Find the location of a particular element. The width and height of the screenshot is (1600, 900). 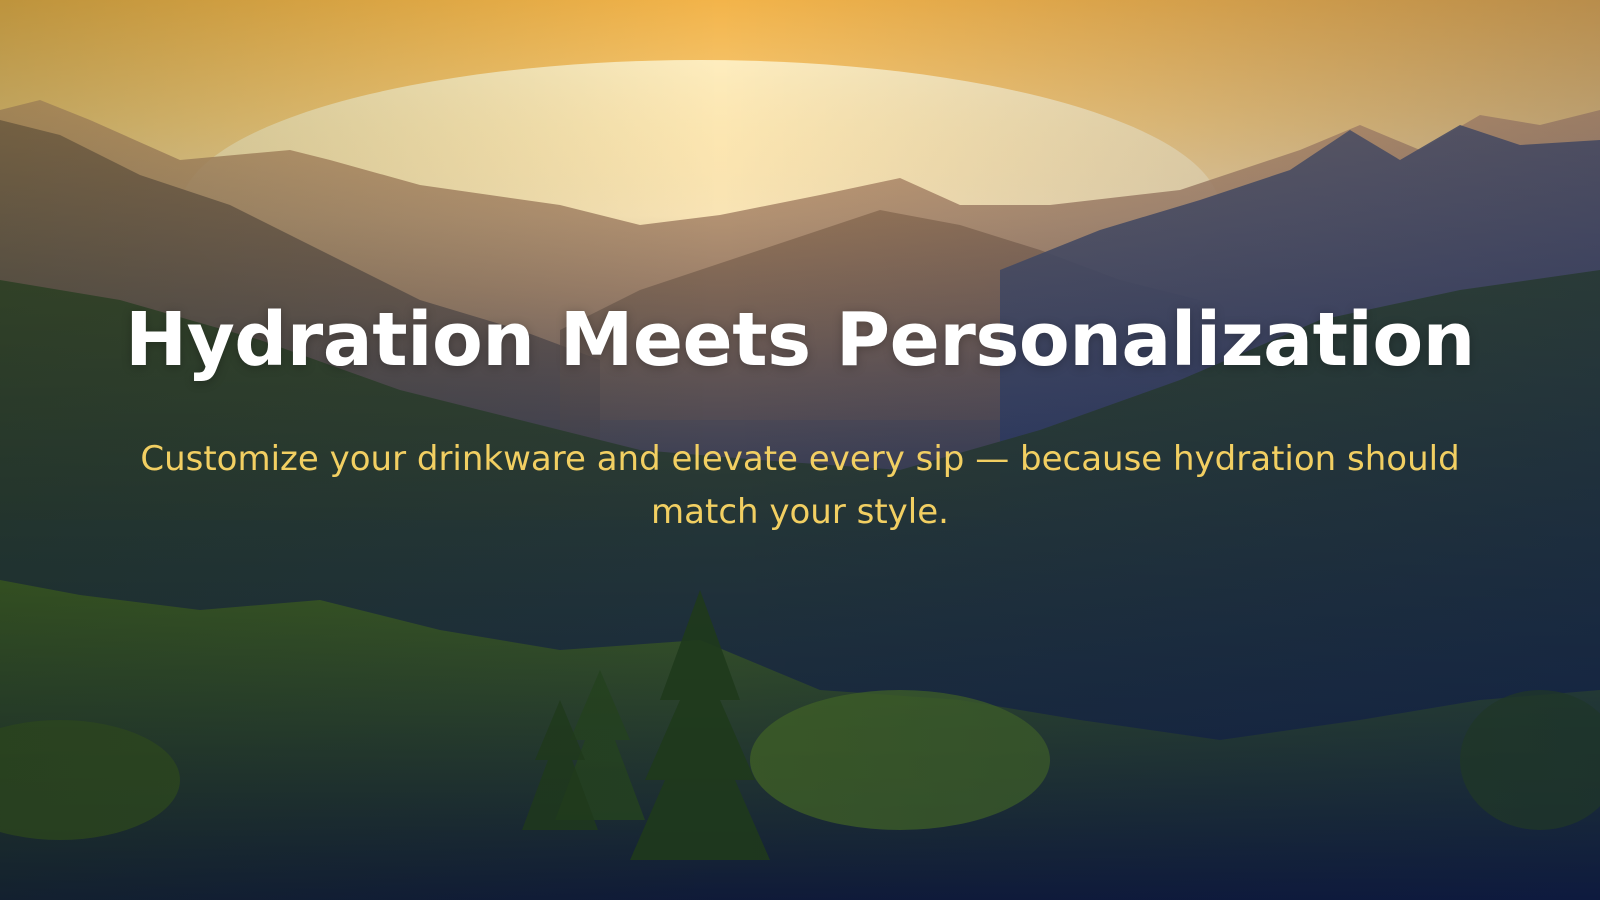

hero-title: Hydration Meets Personalization is located at coordinates (800, 340).